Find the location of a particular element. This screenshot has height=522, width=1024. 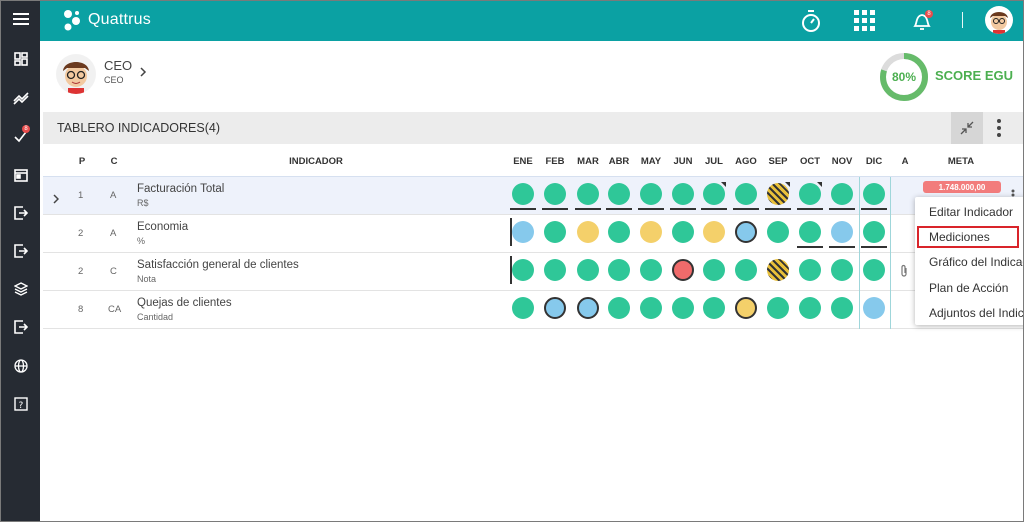

header-month-oct: OCT is located at coordinates (810, 161).